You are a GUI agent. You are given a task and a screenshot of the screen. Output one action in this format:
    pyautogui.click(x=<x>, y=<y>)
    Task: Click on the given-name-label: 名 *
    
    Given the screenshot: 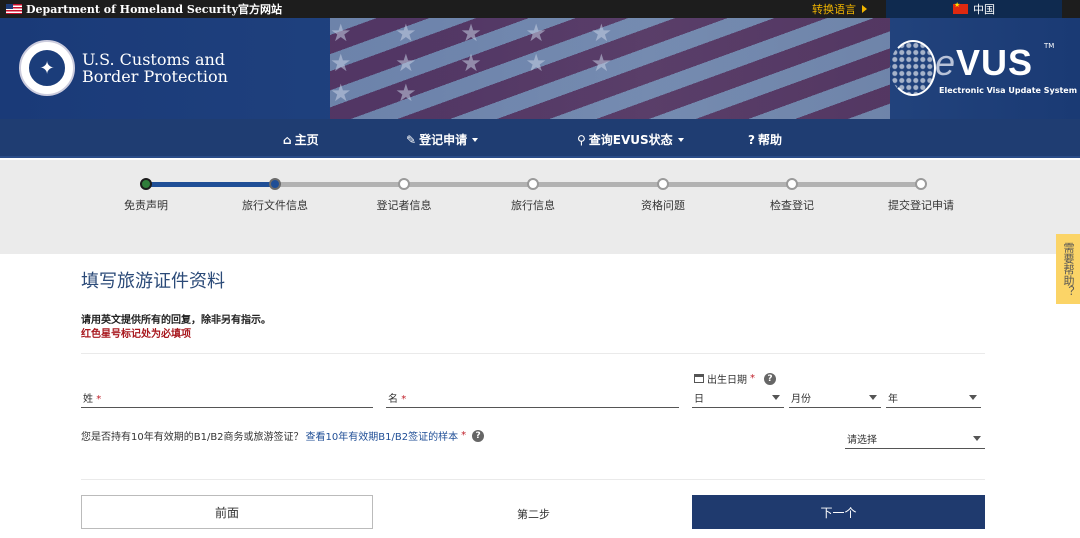 What is the action you would take?
    pyautogui.click(x=397, y=397)
    